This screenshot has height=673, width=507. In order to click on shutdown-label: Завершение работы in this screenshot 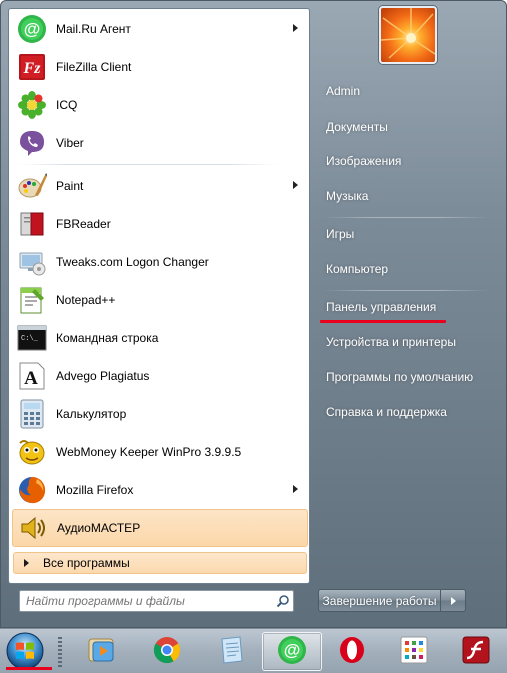, I will do `click(379, 600)`.